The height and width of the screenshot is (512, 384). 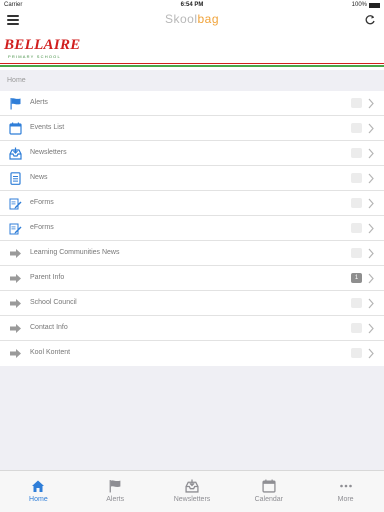 I want to click on school-banner: BELLAIRE PRIMARY SCHOOL, so click(x=192, y=50).